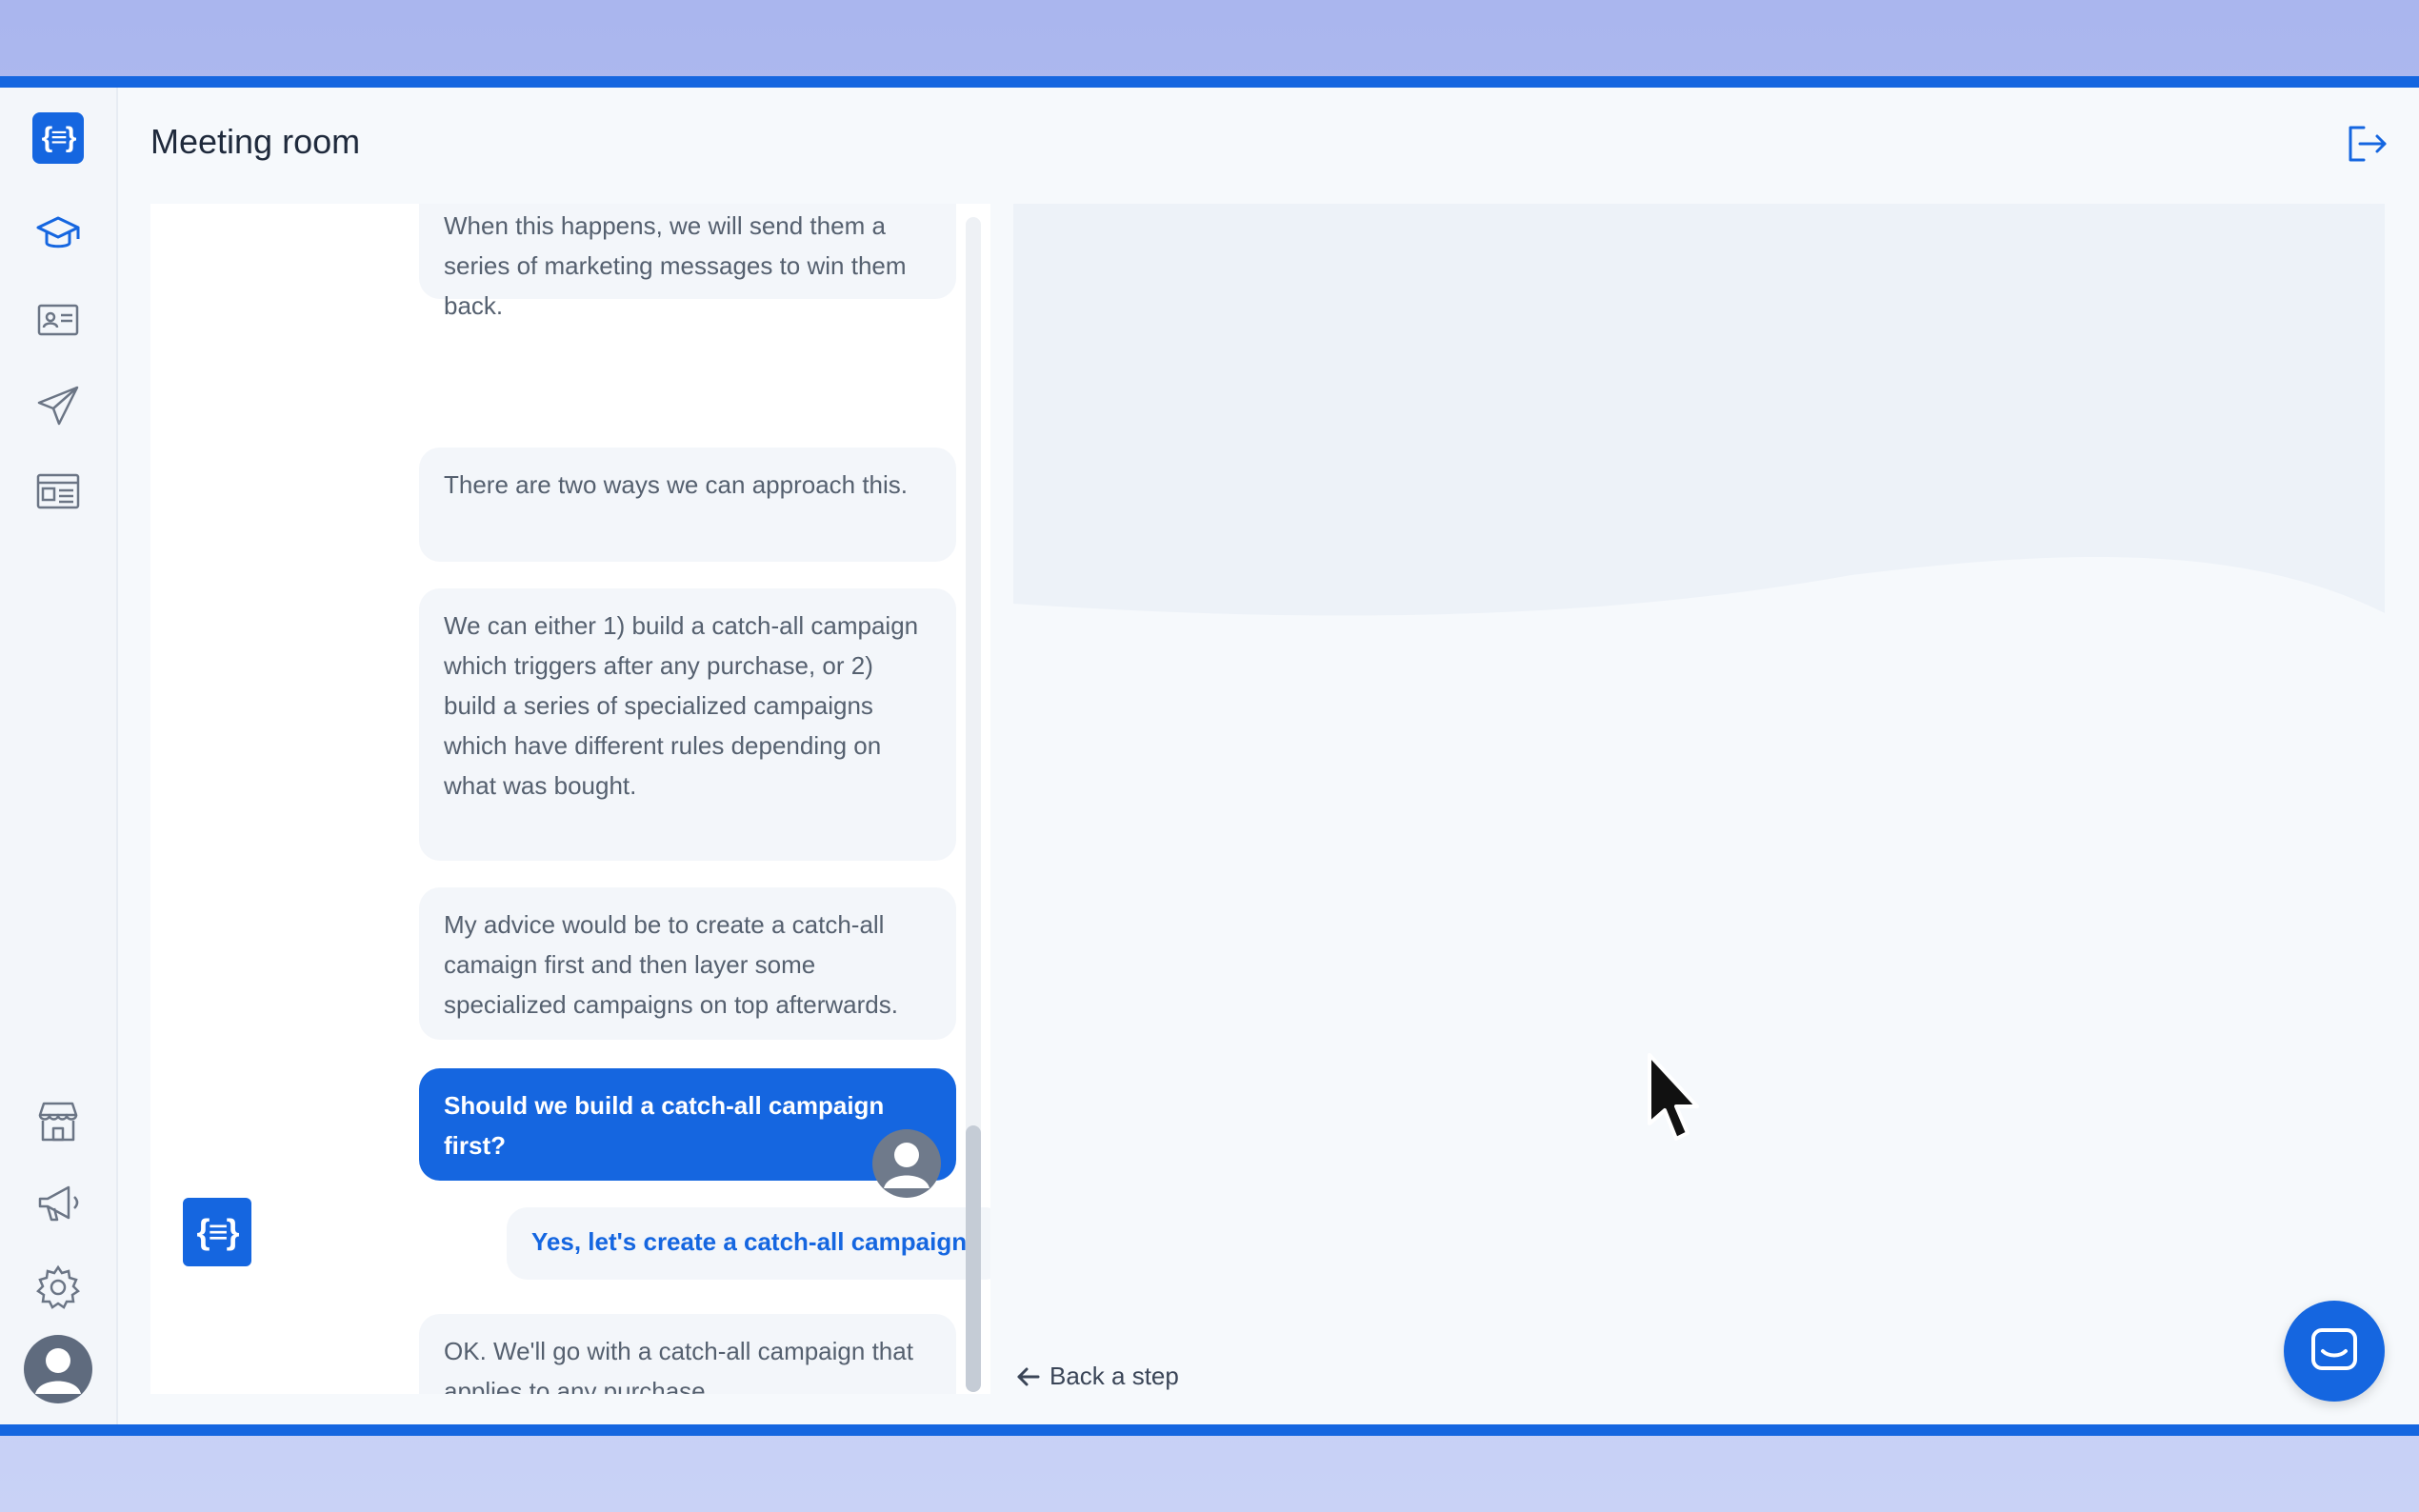 The image size is (2419, 1512). Describe the element at coordinates (58, 1203) in the screenshot. I see `megaphone-icon` at that location.